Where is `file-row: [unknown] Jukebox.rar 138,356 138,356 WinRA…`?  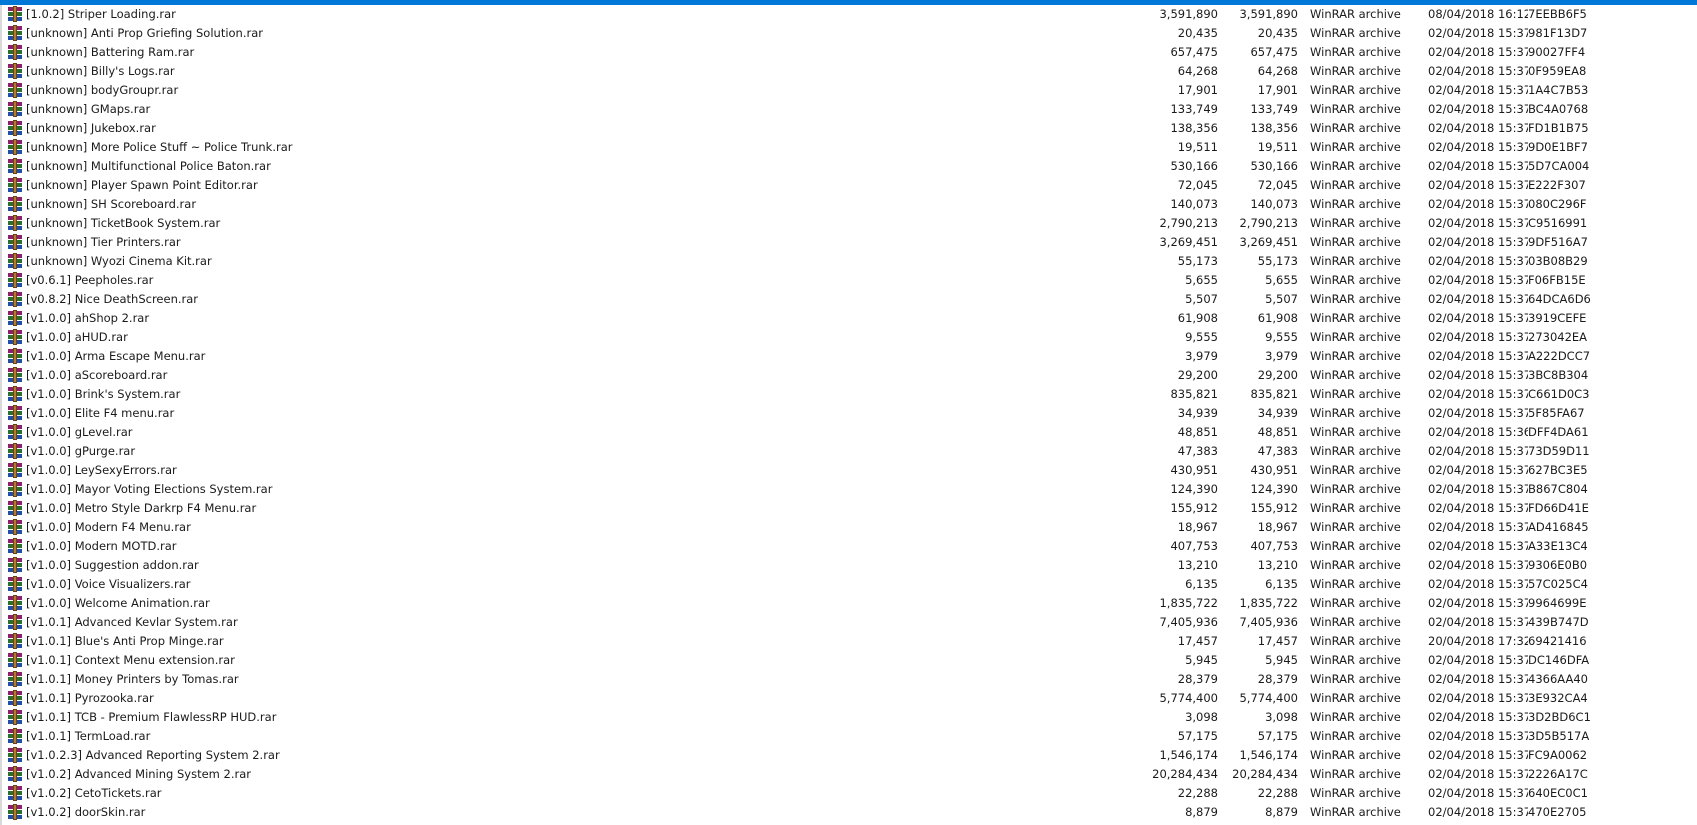 file-row: [unknown] Jukebox.rar 138,356 138,356 WinRA… is located at coordinates (848, 128).